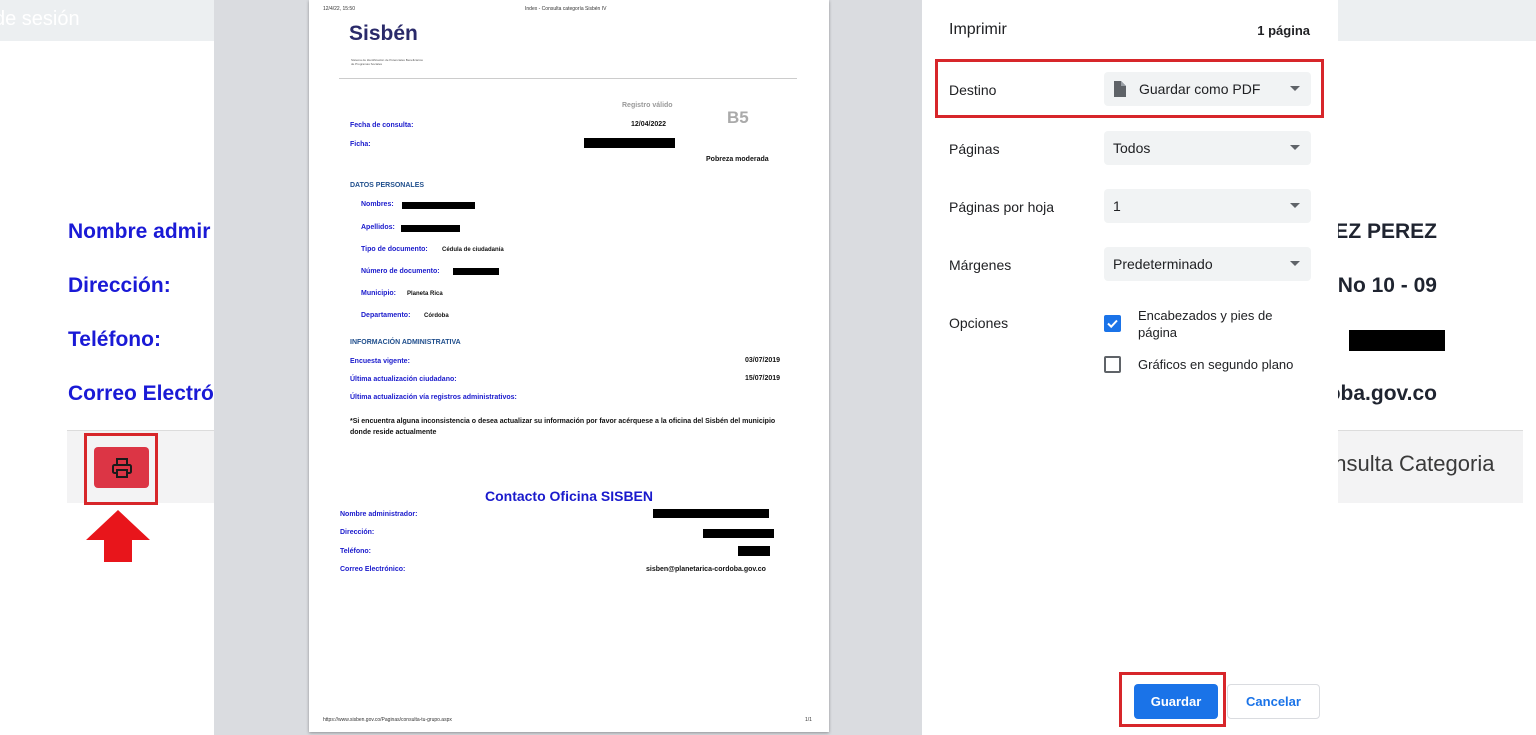 The width and height of the screenshot is (1536, 735). I want to click on preview-footer-page: 1/1, so click(808, 720).